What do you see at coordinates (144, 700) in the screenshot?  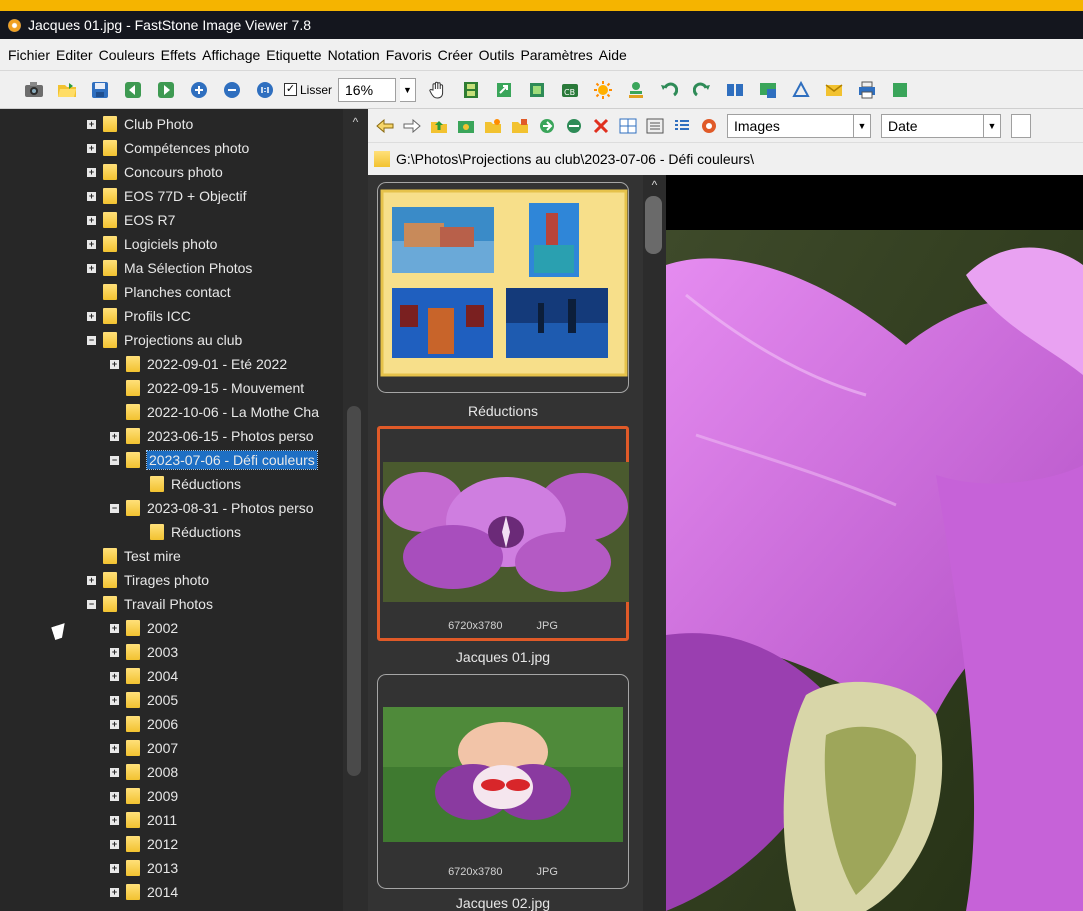 I see `tree-item-2005: +2005` at bounding box center [144, 700].